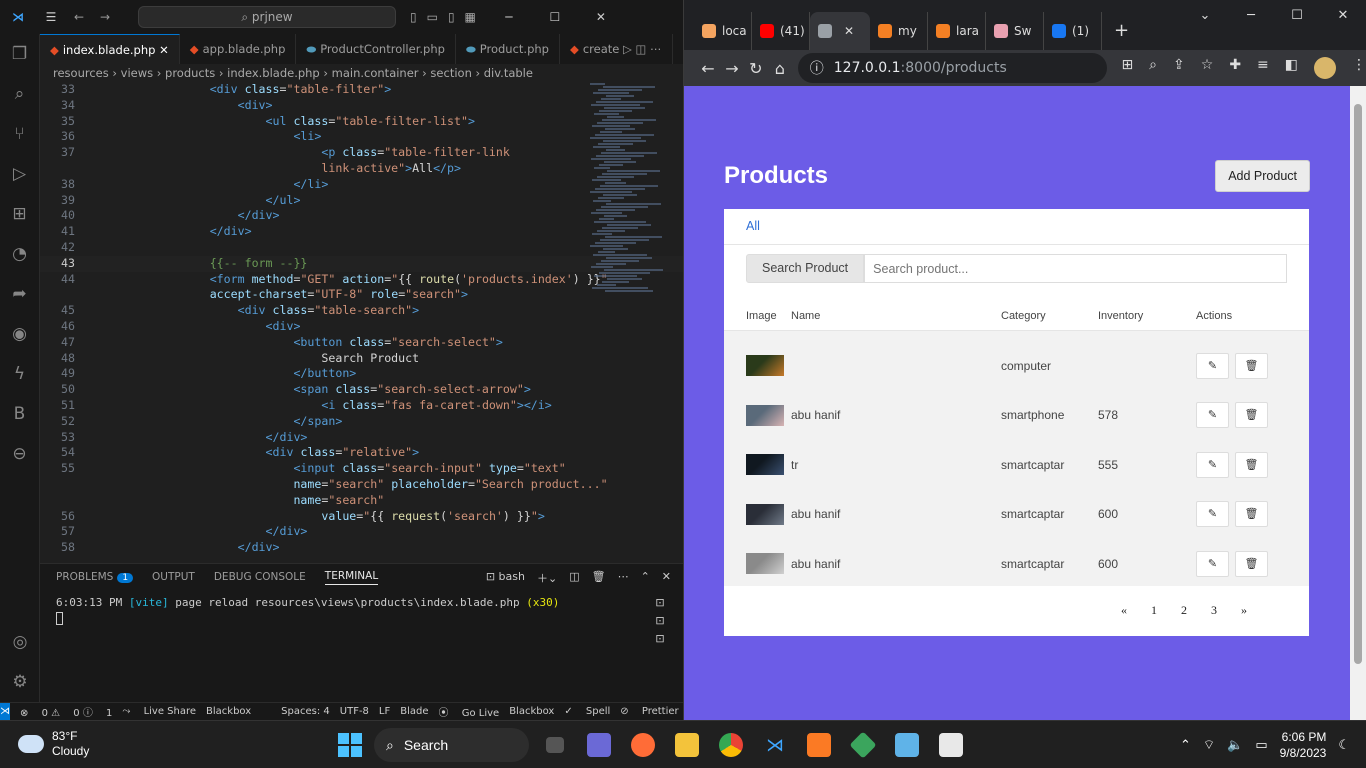  What do you see at coordinates (361, 216) in the screenshot?
I see `code-line: 40 </div>` at bounding box center [361, 216].